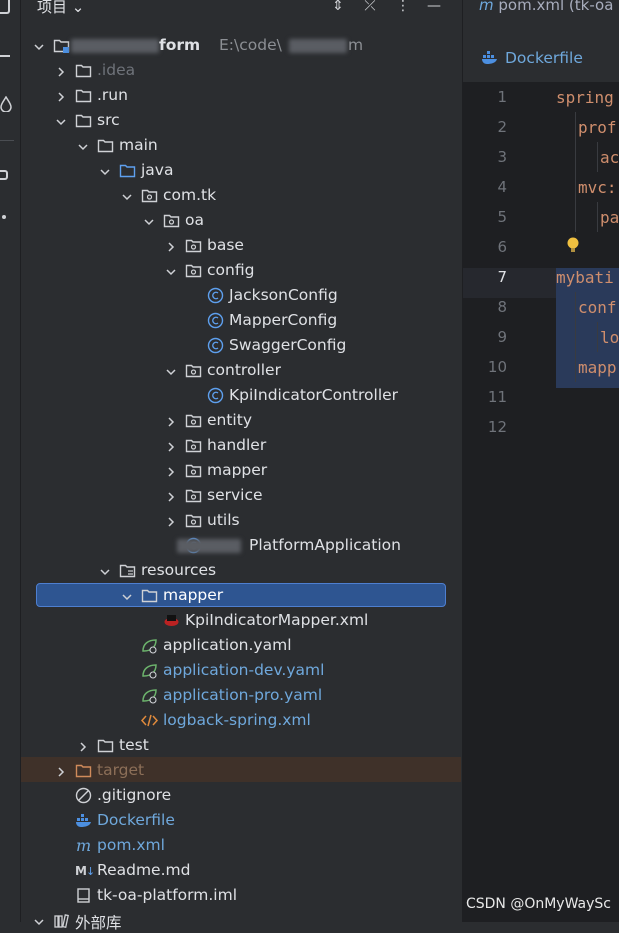 This screenshot has height=933, width=619. Describe the element at coordinates (325, 545) in the screenshot. I see `tree-item-label: PlatformApplication` at that location.